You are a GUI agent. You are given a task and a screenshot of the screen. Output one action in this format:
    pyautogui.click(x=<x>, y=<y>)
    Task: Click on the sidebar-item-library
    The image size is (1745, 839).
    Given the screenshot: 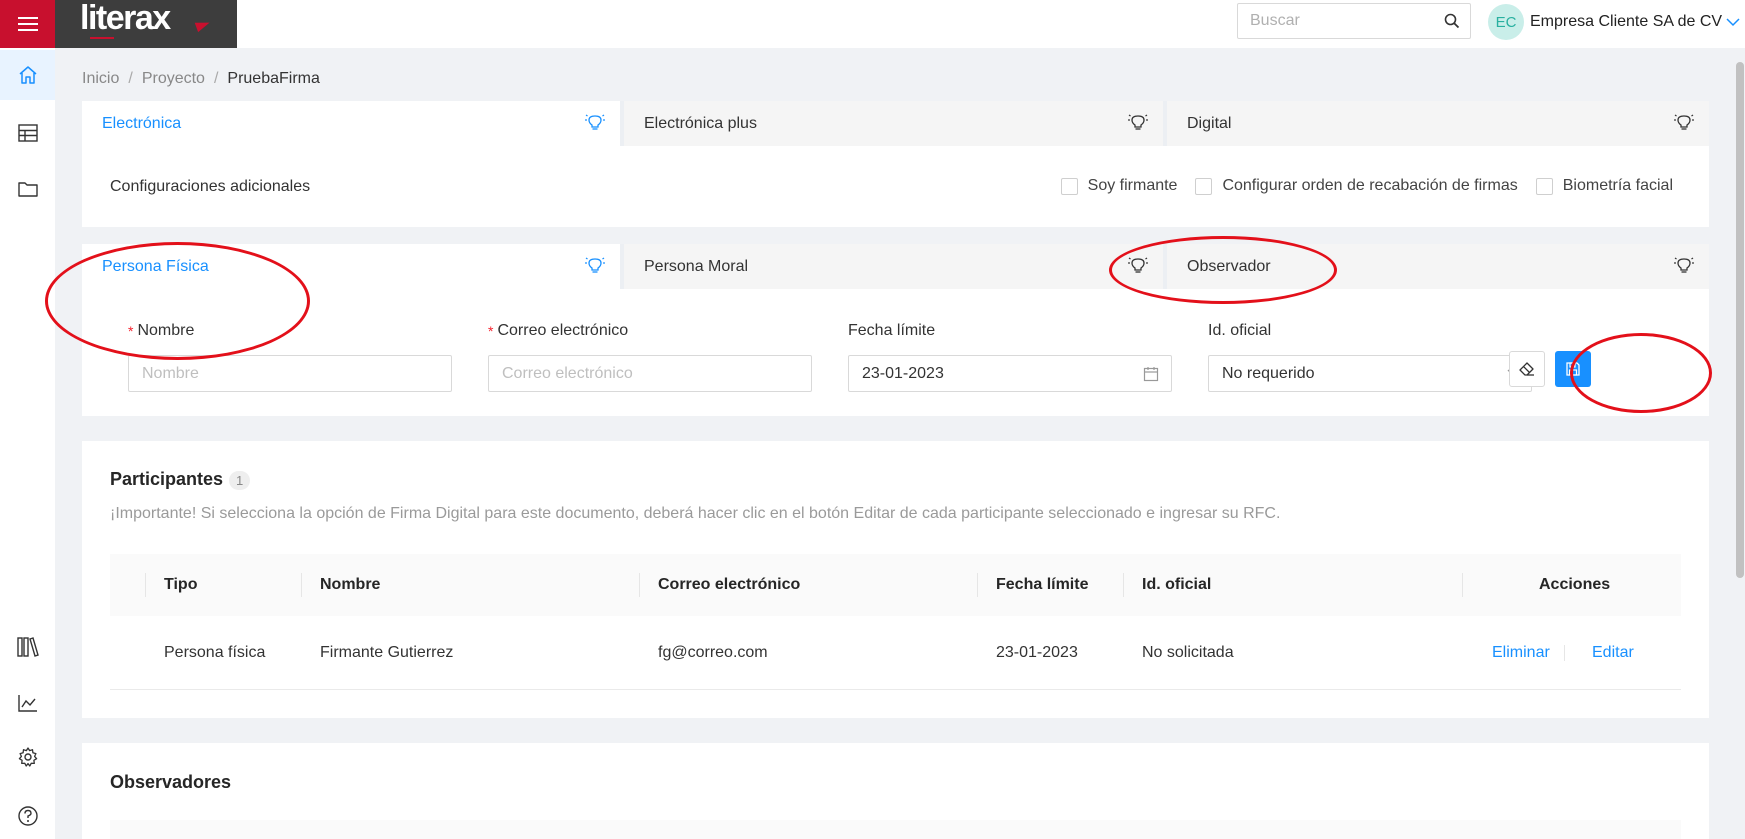 What is the action you would take?
    pyautogui.click(x=27, y=647)
    